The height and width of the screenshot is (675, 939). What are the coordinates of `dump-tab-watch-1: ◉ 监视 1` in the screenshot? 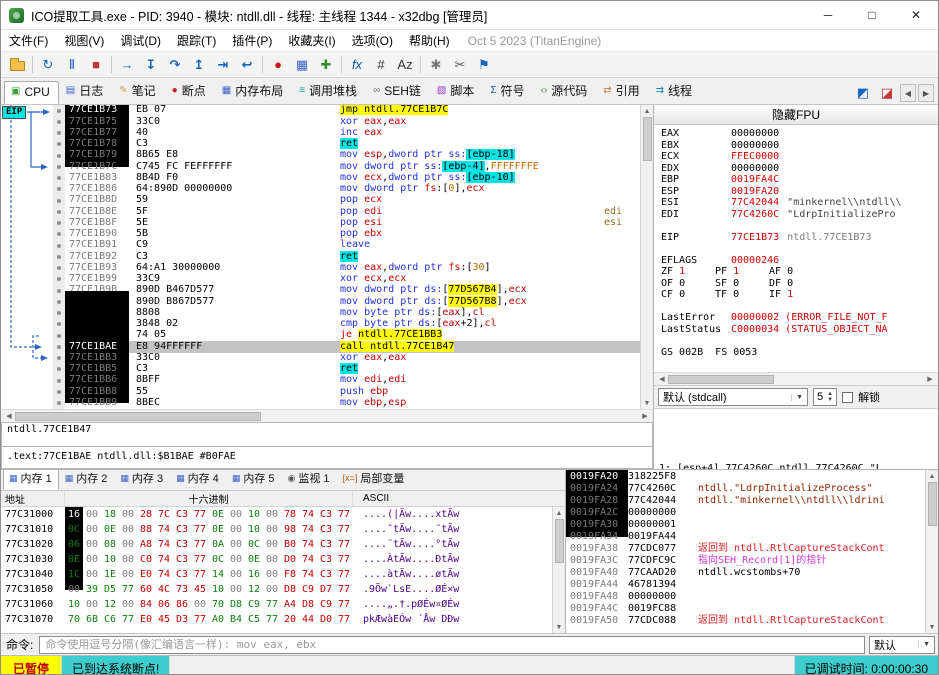 It's located at (309, 480).